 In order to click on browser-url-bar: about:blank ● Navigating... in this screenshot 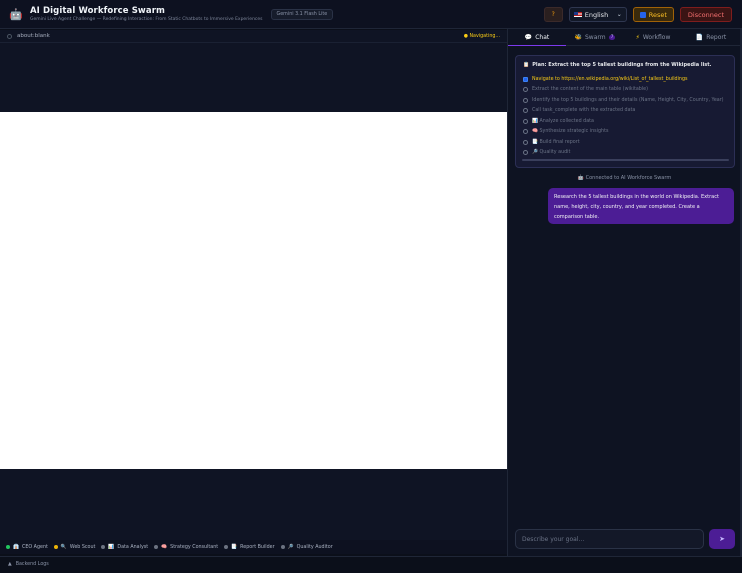, I will do `click(253, 36)`.